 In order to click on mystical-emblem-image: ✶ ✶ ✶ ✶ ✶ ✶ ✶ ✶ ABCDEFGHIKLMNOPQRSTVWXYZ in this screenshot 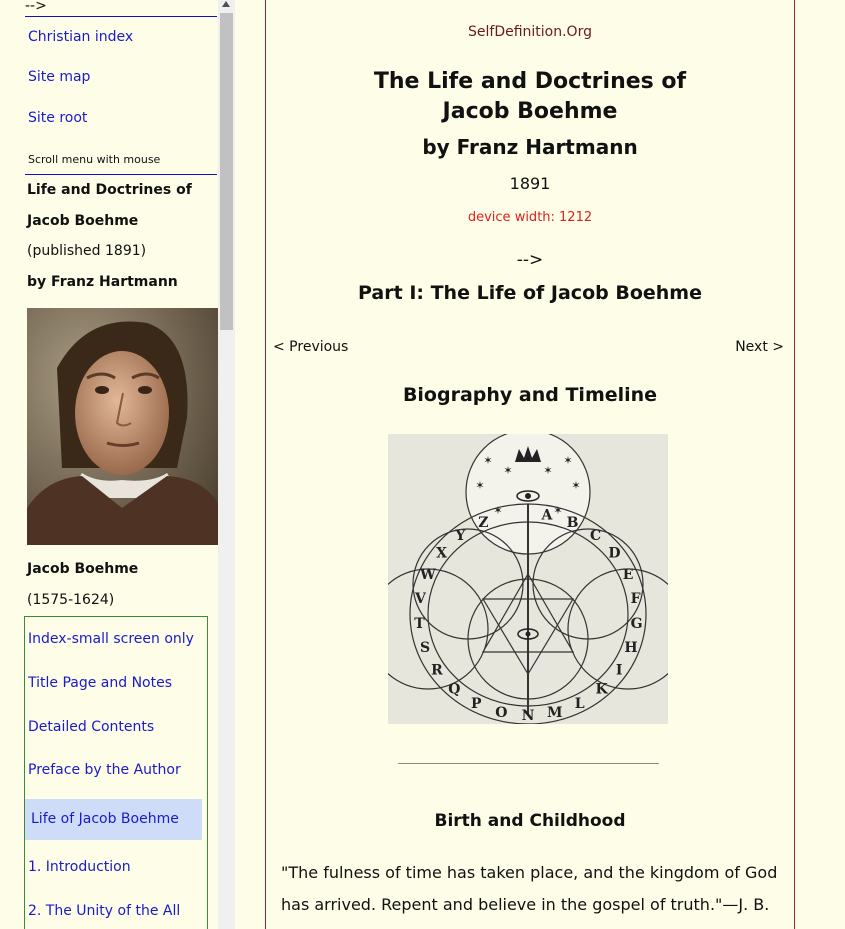, I will do `click(528, 579)`.